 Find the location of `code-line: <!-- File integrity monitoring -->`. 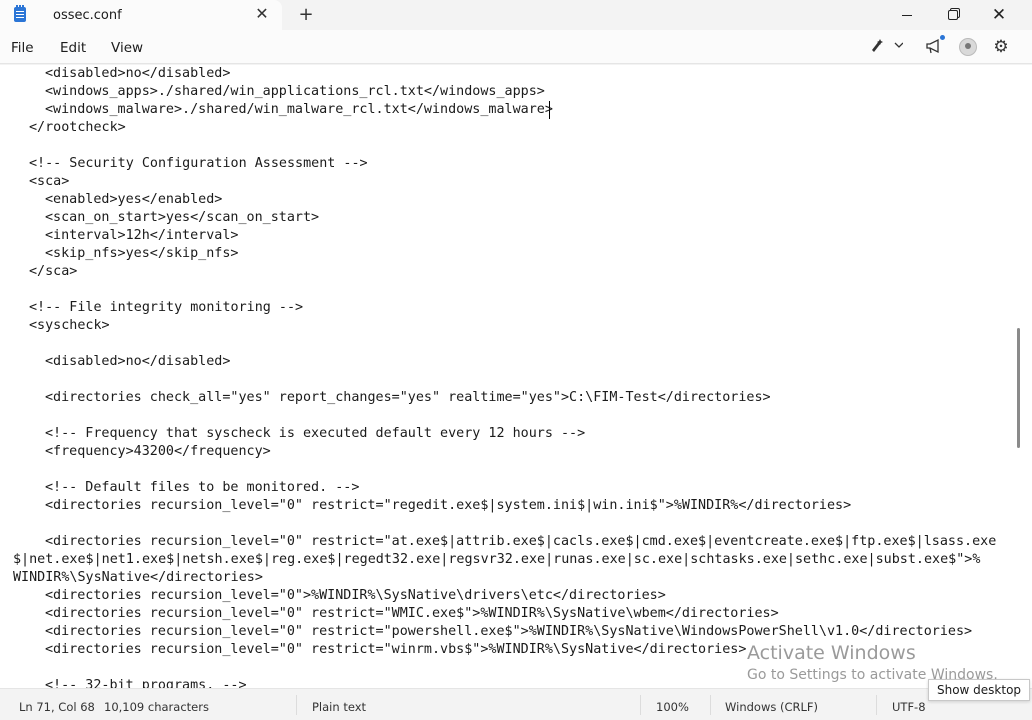

code-line: <!-- File integrity monitoring --> is located at coordinates (166, 307).